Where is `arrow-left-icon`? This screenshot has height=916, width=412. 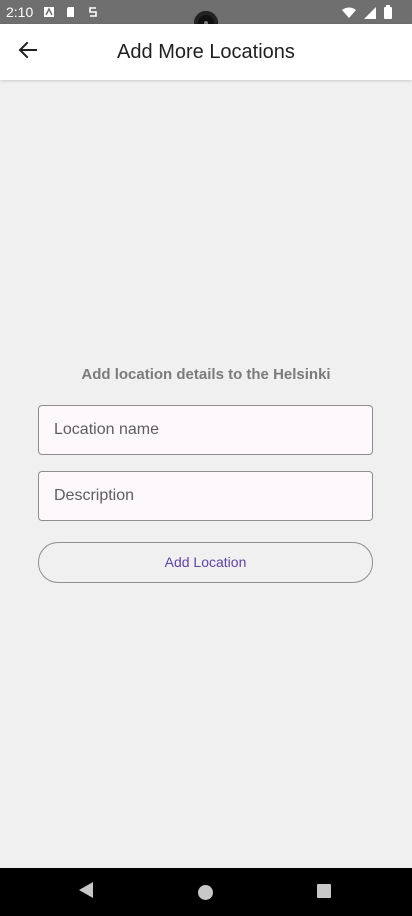 arrow-left-icon is located at coordinates (28, 52).